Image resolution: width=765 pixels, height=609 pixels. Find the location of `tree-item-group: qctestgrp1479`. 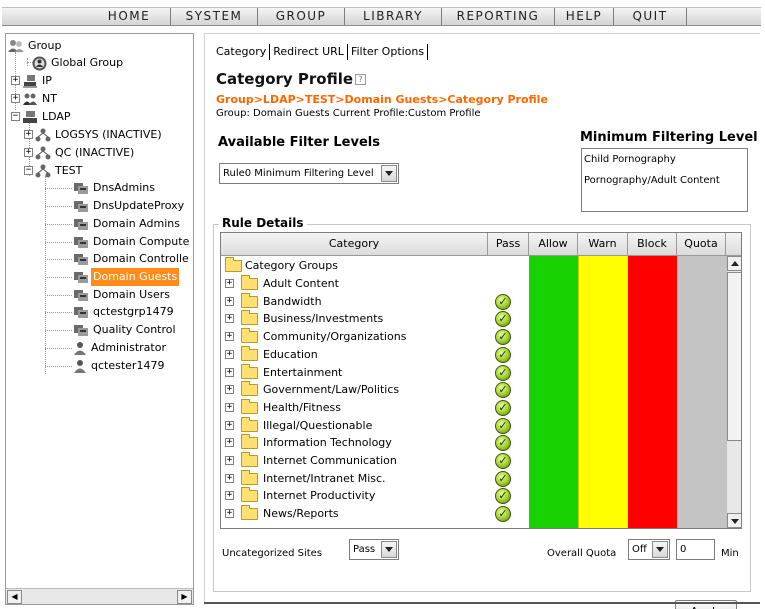

tree-item-group: qctestgrp1479 is located at coordinates (124, 312).